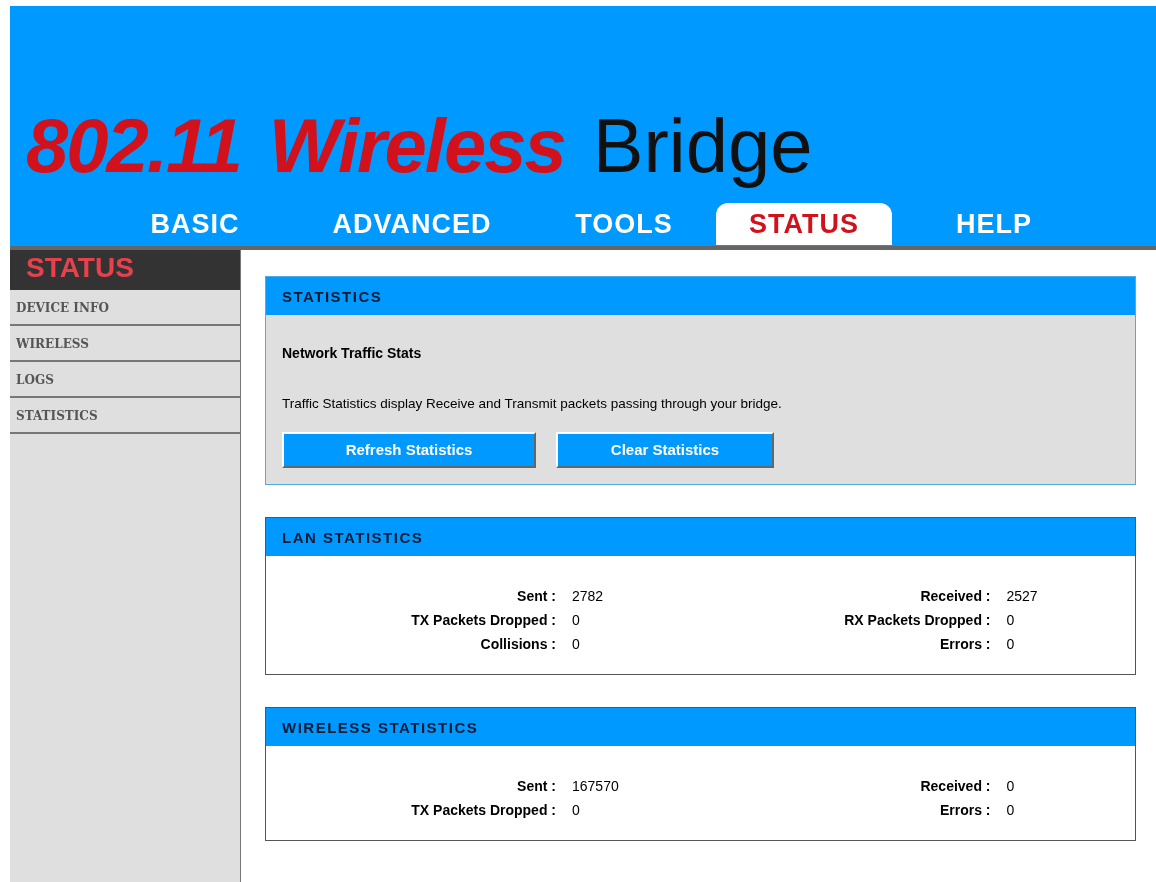 The width and height of the screenshot is (1156, 882). What do you see at coordinates (195, 224) in the screenshot?
I see `nav-tab: BASIC` at bounding box center [195, 224].